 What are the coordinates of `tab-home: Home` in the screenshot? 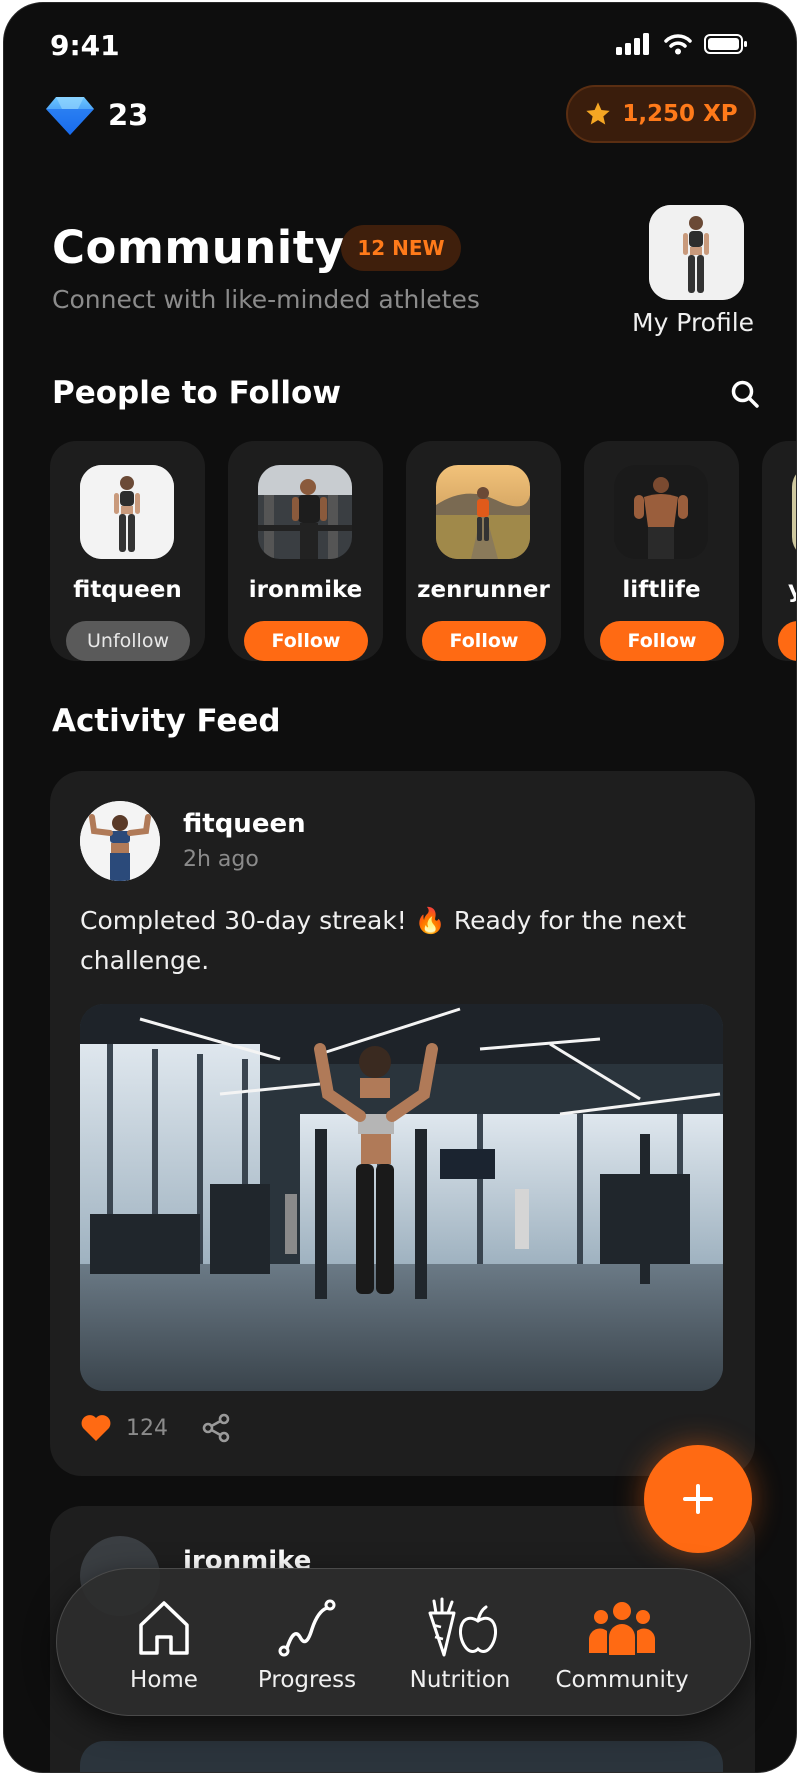 It's located at (164, 1645).